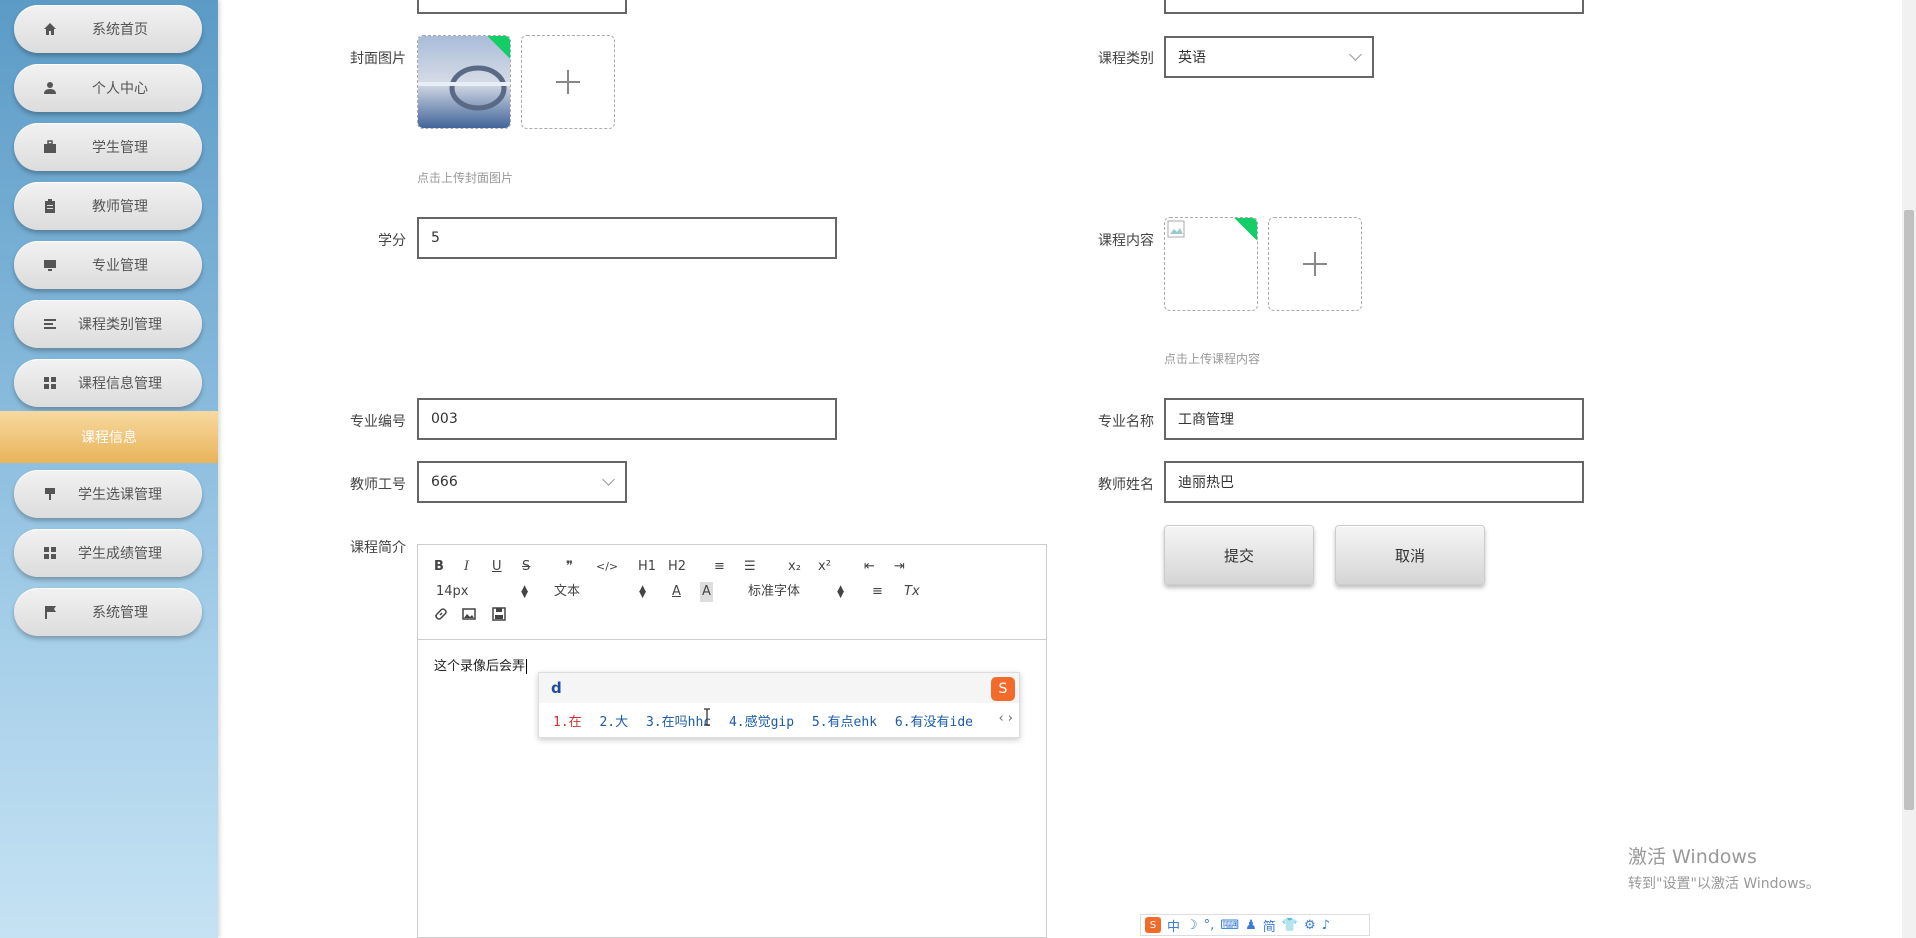 This screenshot has height=938, width=1916. I want to click on superscript-button: x², so click(824, 567).